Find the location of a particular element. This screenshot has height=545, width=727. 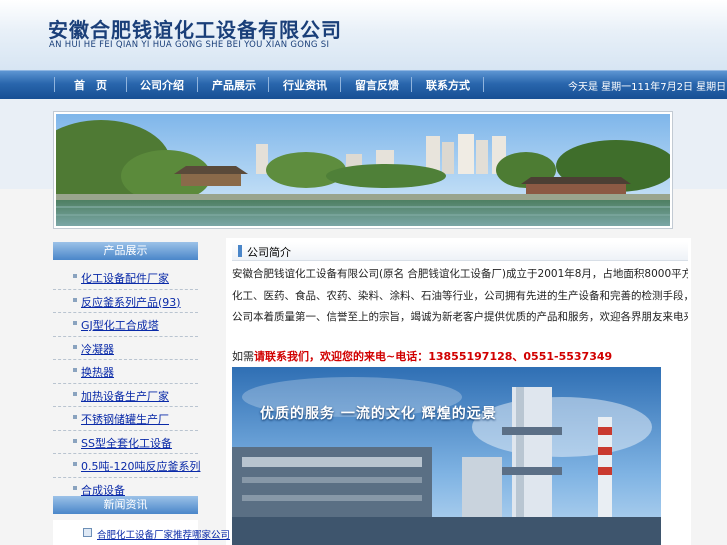

category-link: 化工设备配件厂家 is located at coordinates (125, 278).